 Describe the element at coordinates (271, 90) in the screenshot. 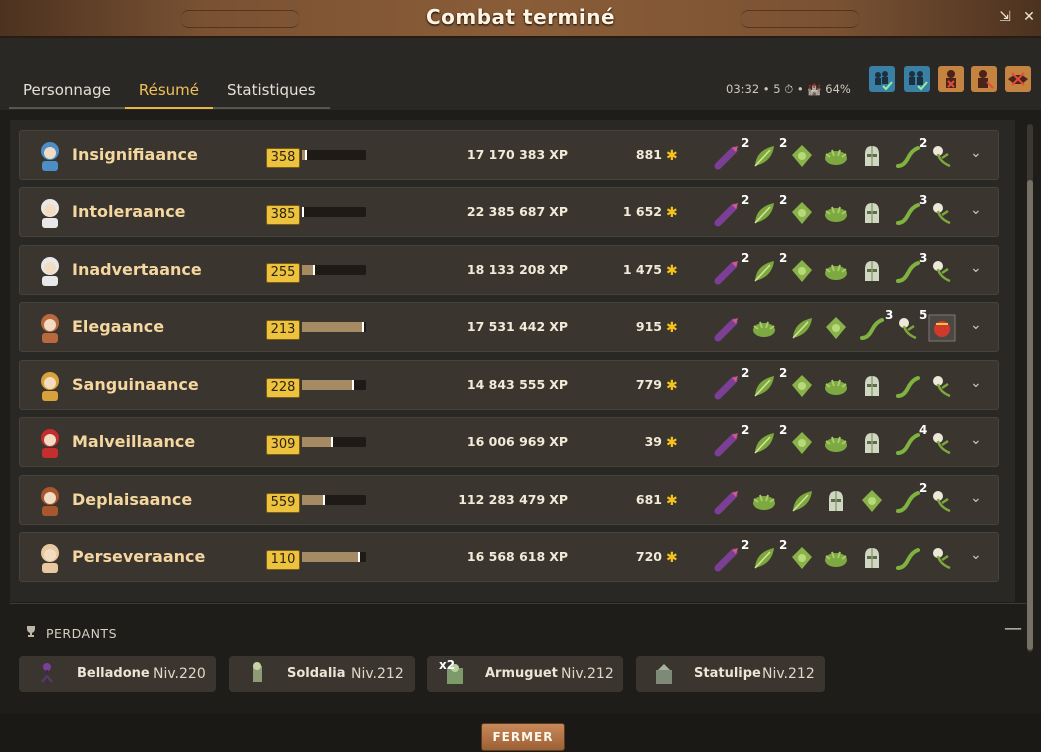

I see `tab-statistiques: Statistiques` at that location.